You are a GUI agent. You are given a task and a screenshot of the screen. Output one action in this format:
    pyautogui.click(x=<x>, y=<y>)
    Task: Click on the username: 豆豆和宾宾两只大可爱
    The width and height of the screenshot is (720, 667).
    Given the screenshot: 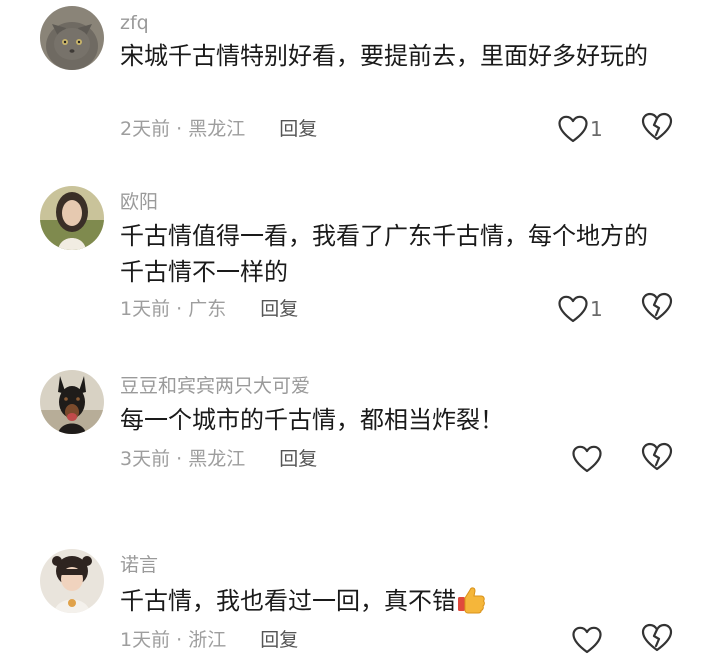 What is the action you would take?
    pyautogui.click(x=215, y=386)
    